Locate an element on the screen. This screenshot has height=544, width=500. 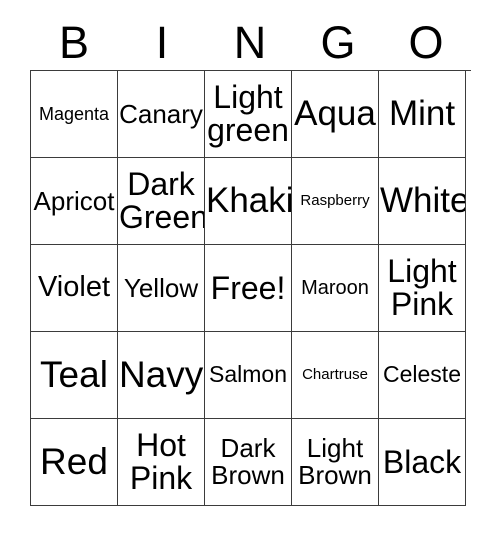
bingo-cell-i2: Dark Green is located at coordinates (161, 201).